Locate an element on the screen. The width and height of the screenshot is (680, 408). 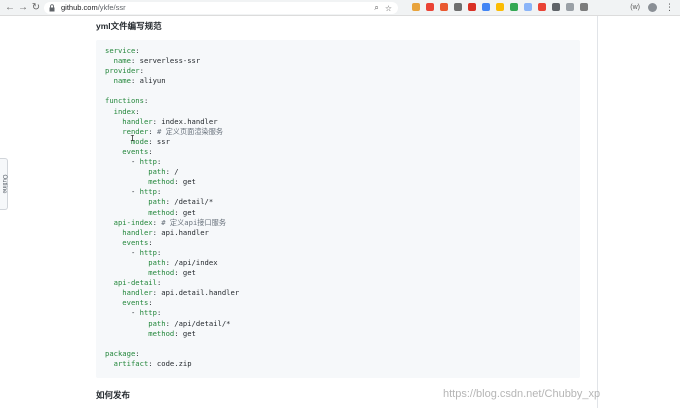
profile-avatar-icon is located at coordinates (652, 7).